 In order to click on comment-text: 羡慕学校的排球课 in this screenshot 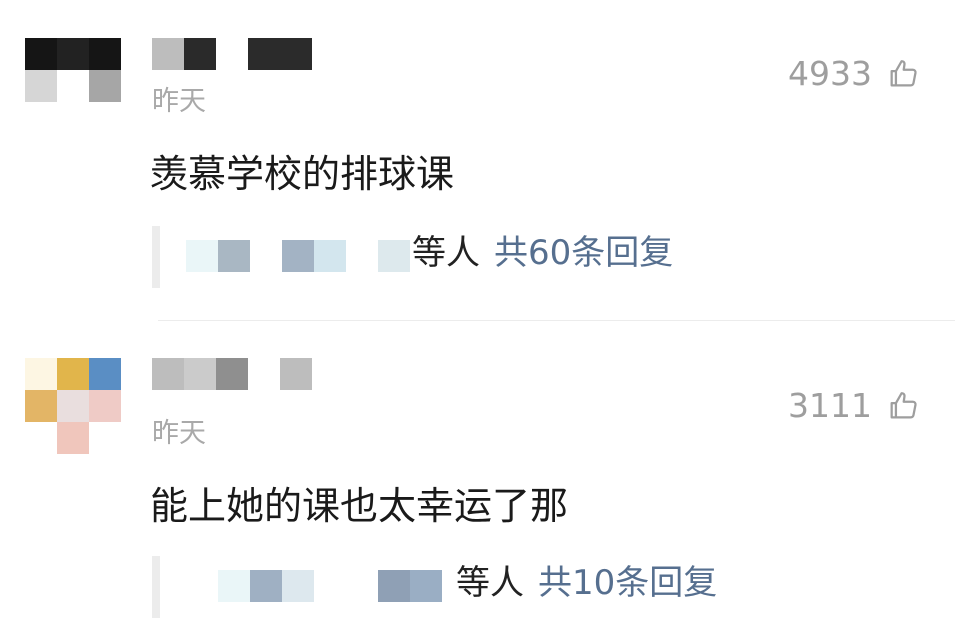, I will do `click(302, 174)`.